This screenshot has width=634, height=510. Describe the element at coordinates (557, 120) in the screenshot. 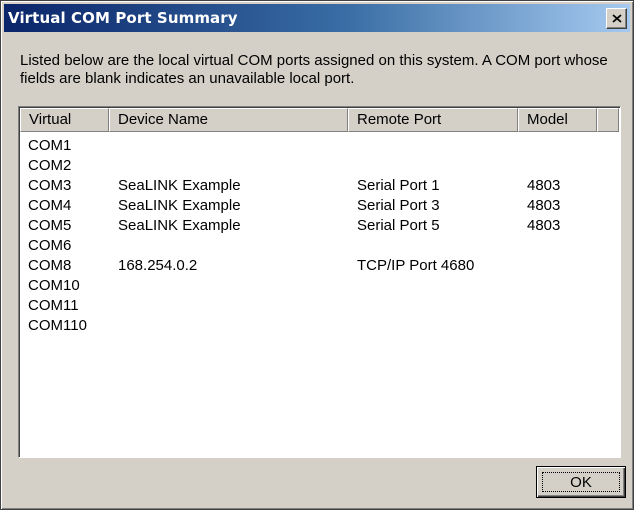

I see `column-header-model: Model` at that location.